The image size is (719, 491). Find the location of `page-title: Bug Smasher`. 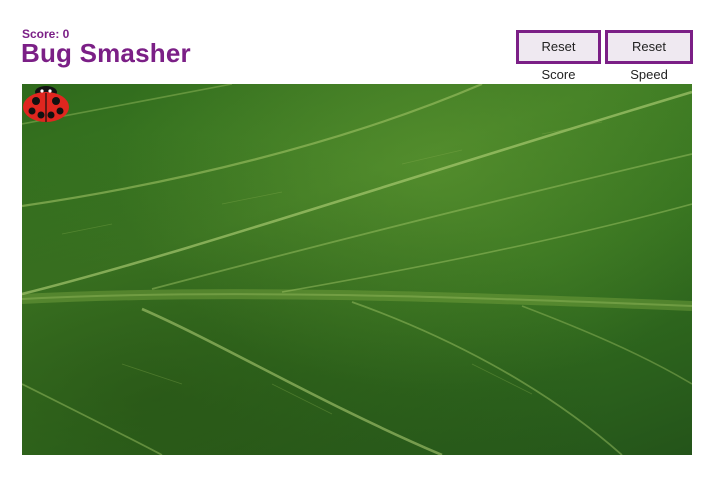

page-title: Bug Smasher is located at coordinates (106, 53).